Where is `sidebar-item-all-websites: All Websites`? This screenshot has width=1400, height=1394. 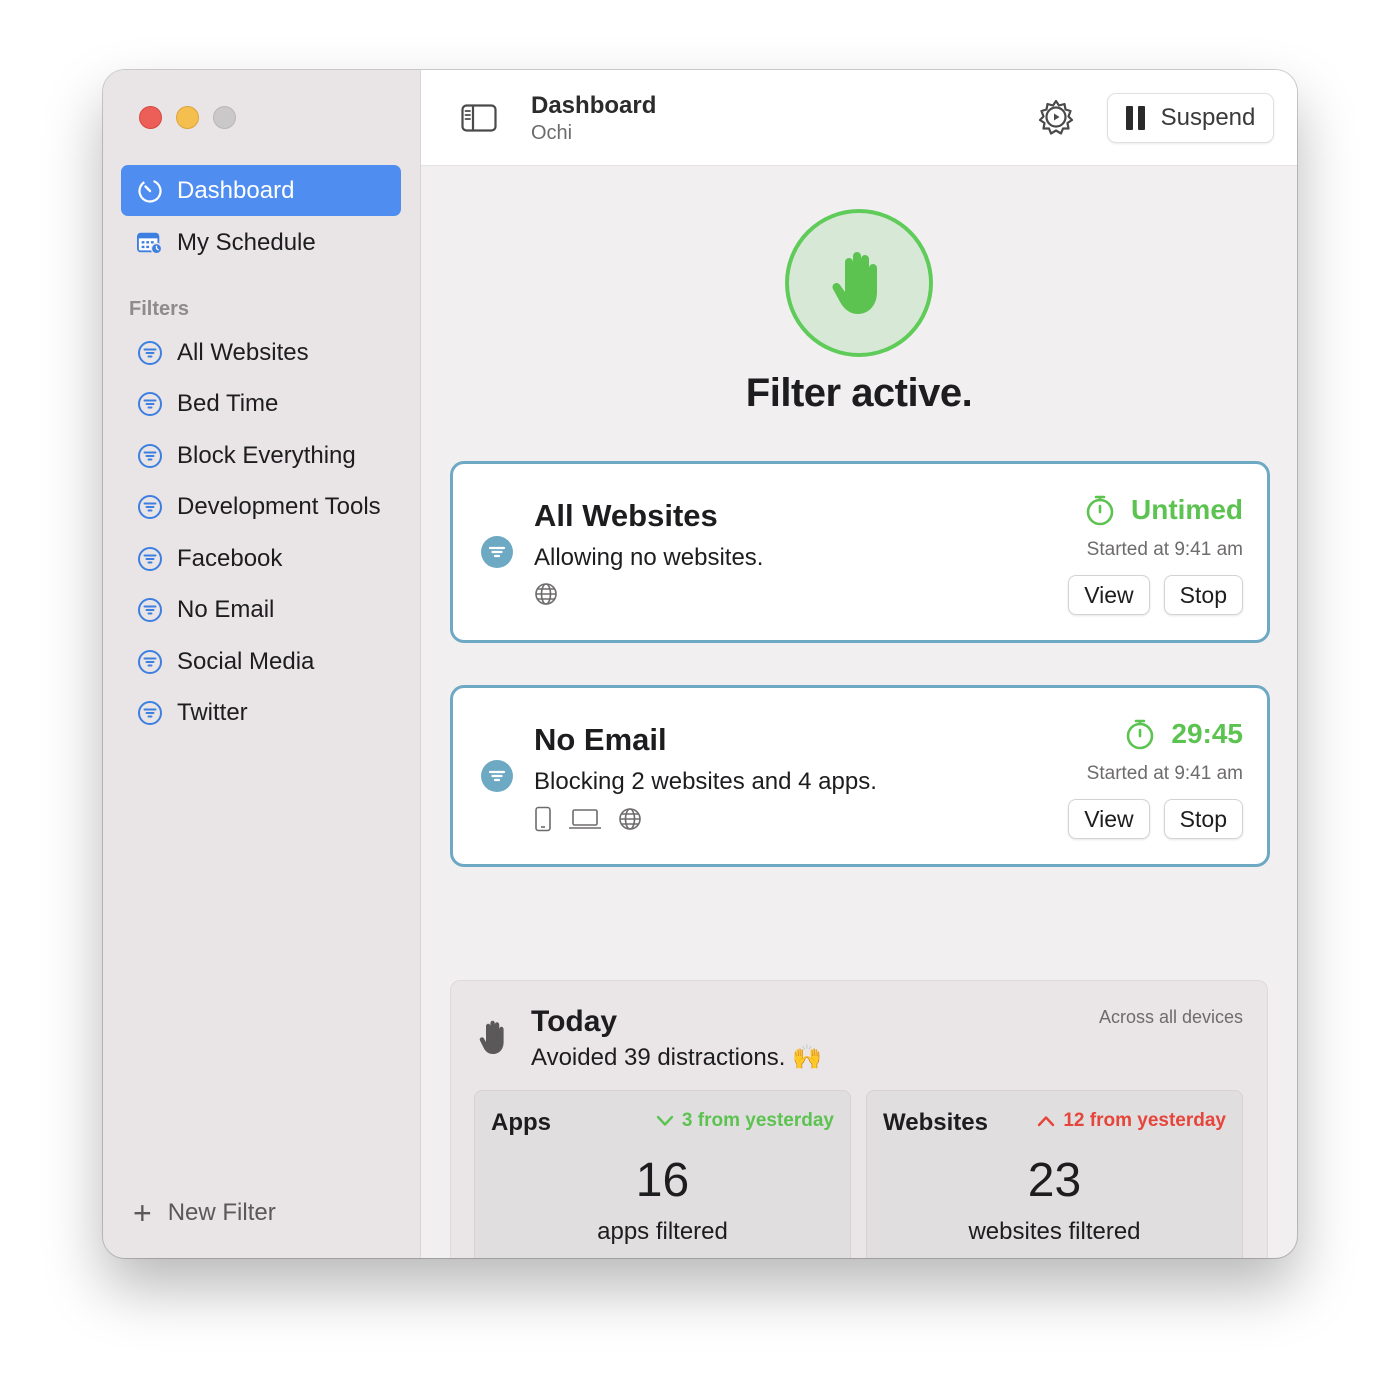 sidebar-item-all-websites: All Websites is located at coordinates (261, 352).